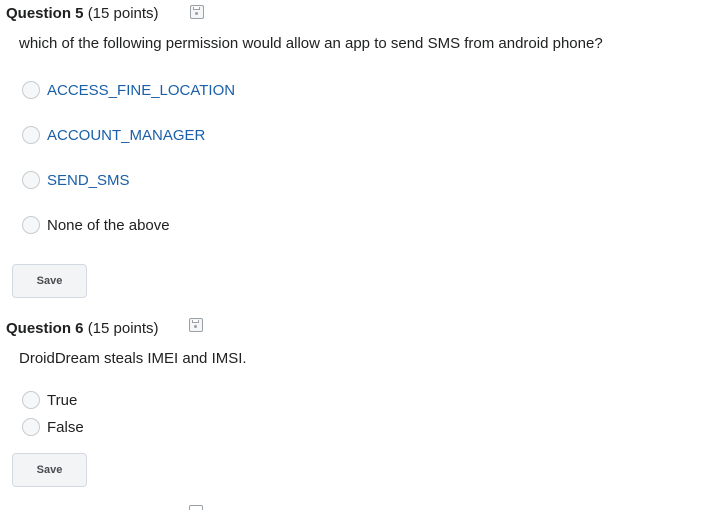 The height and width of the screenshot is (510, 701). Describe the element at coordinates (65, 427) in the screenshot. I see `option-label: False` at that location.